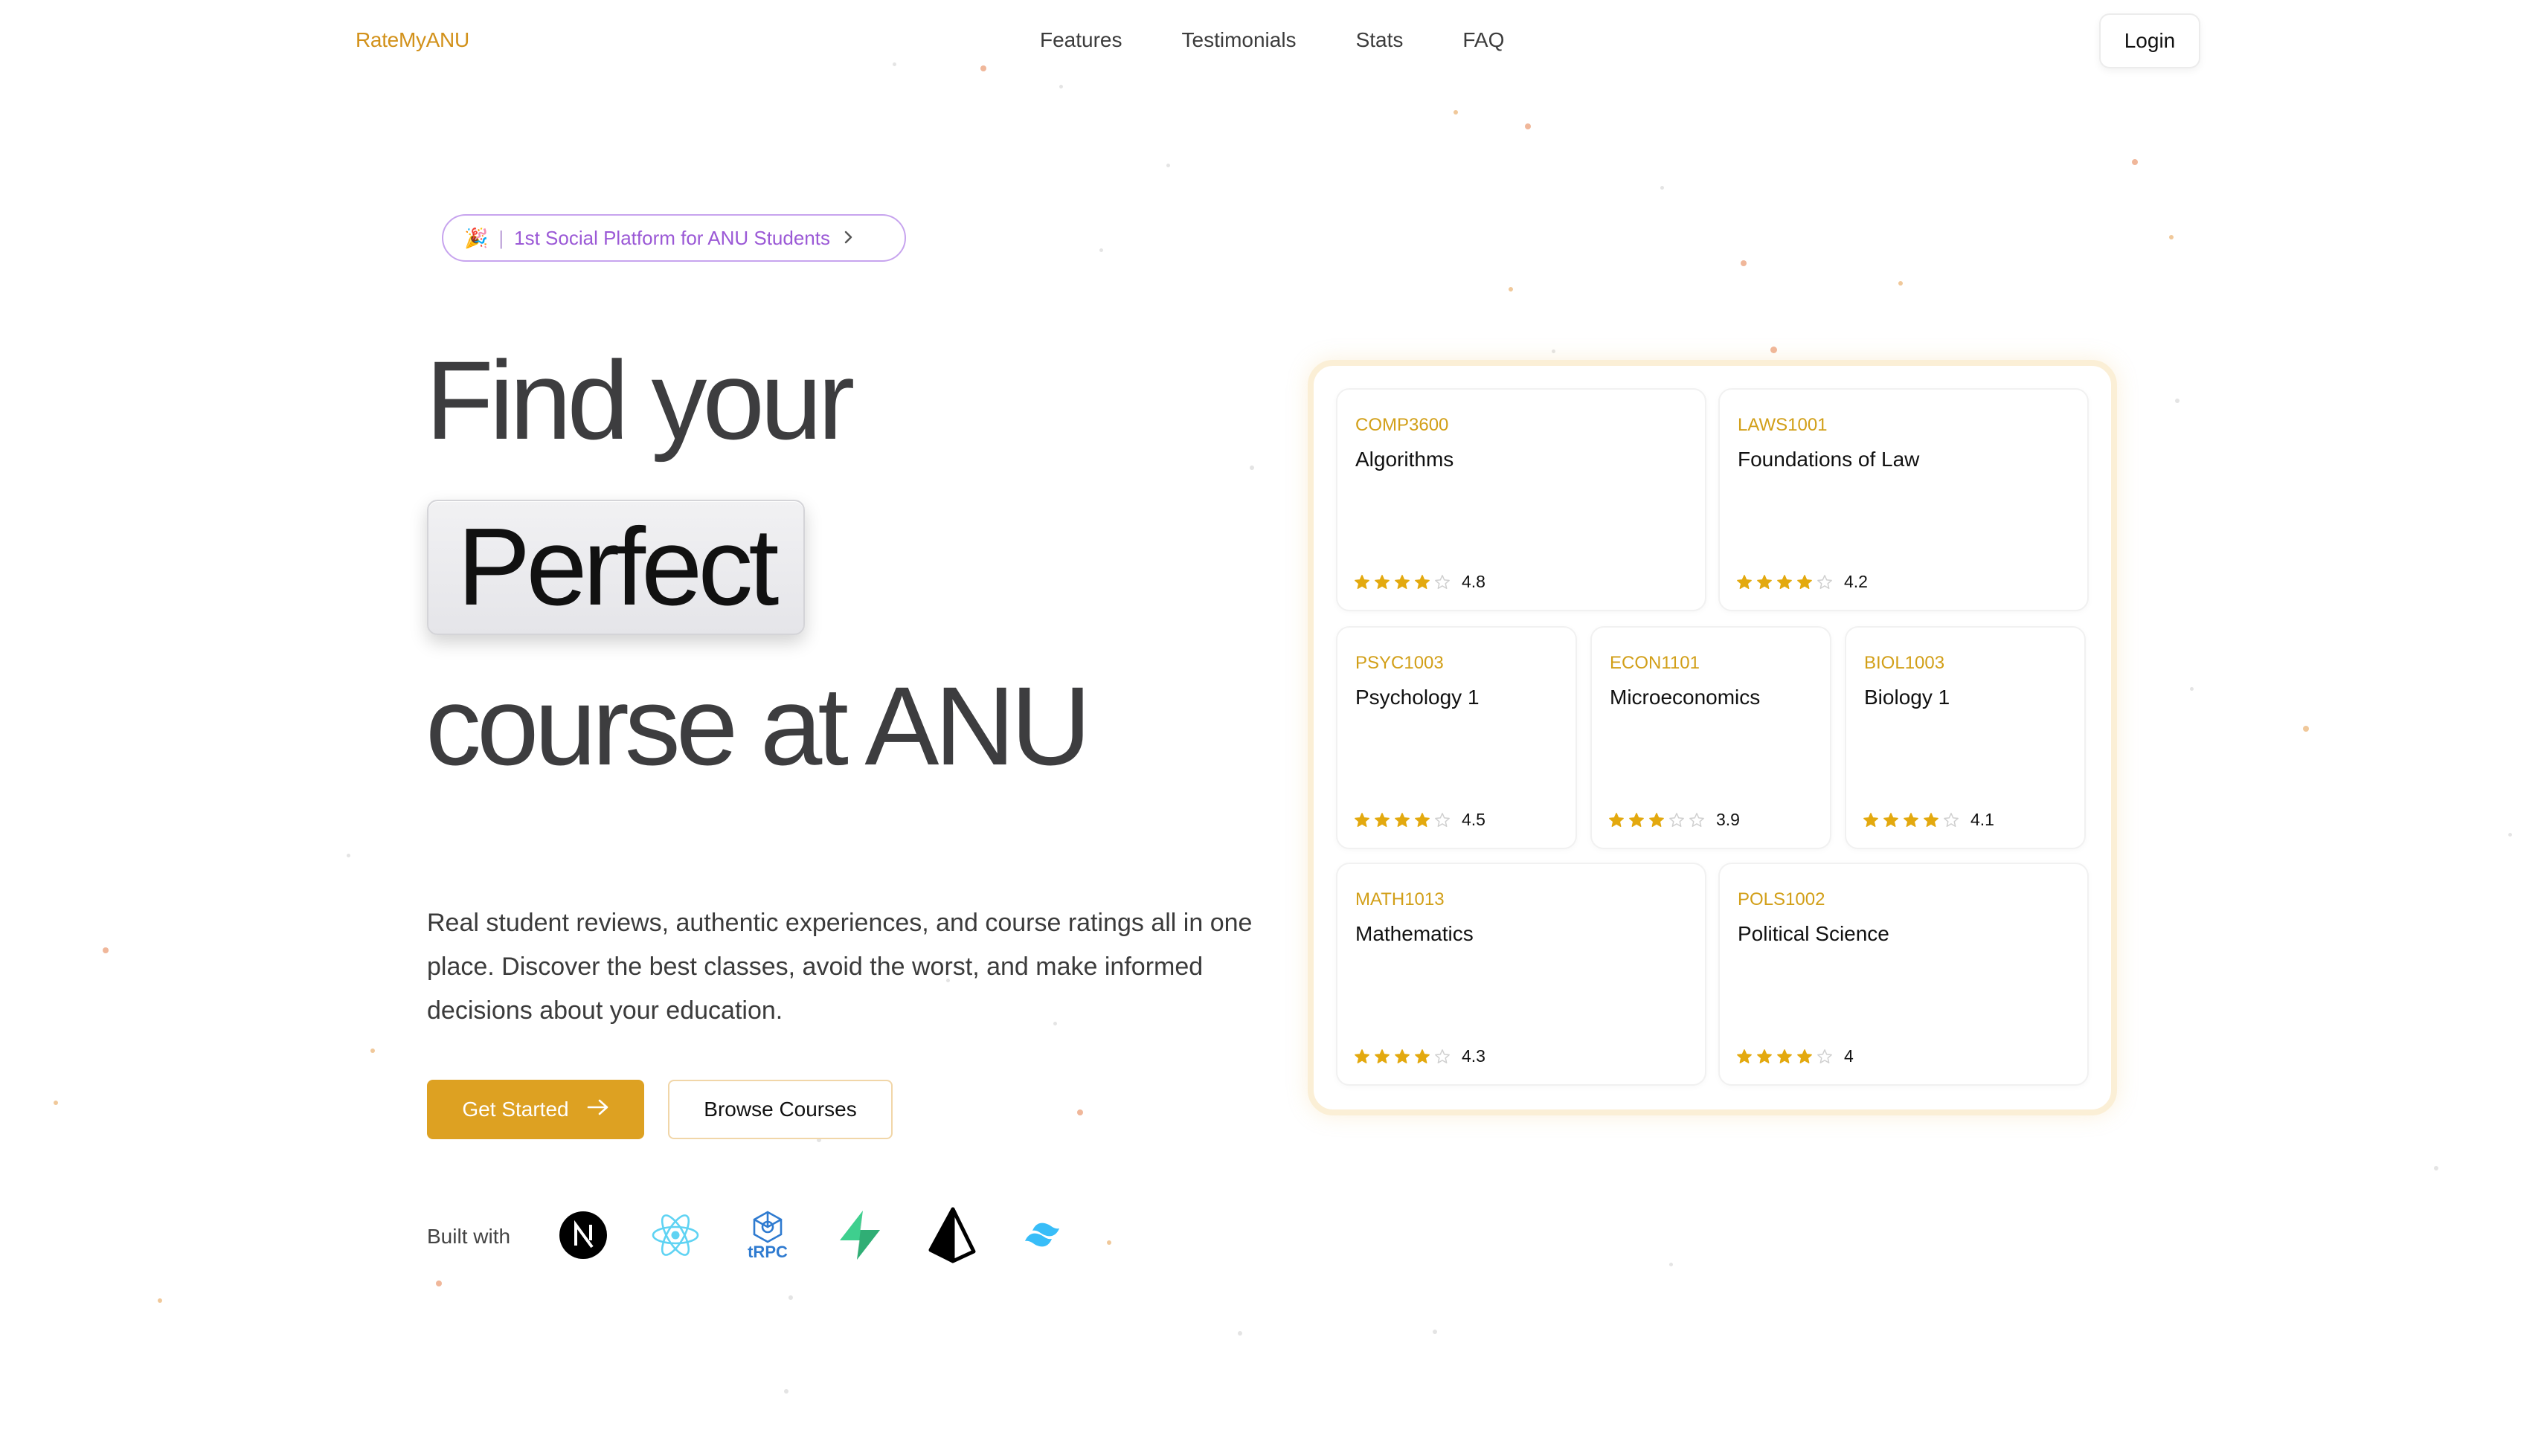 Image resolution: width=2544 pixels, height=1456 pixels. I want to click on rating-value: 4.8, so click(1473, 581).